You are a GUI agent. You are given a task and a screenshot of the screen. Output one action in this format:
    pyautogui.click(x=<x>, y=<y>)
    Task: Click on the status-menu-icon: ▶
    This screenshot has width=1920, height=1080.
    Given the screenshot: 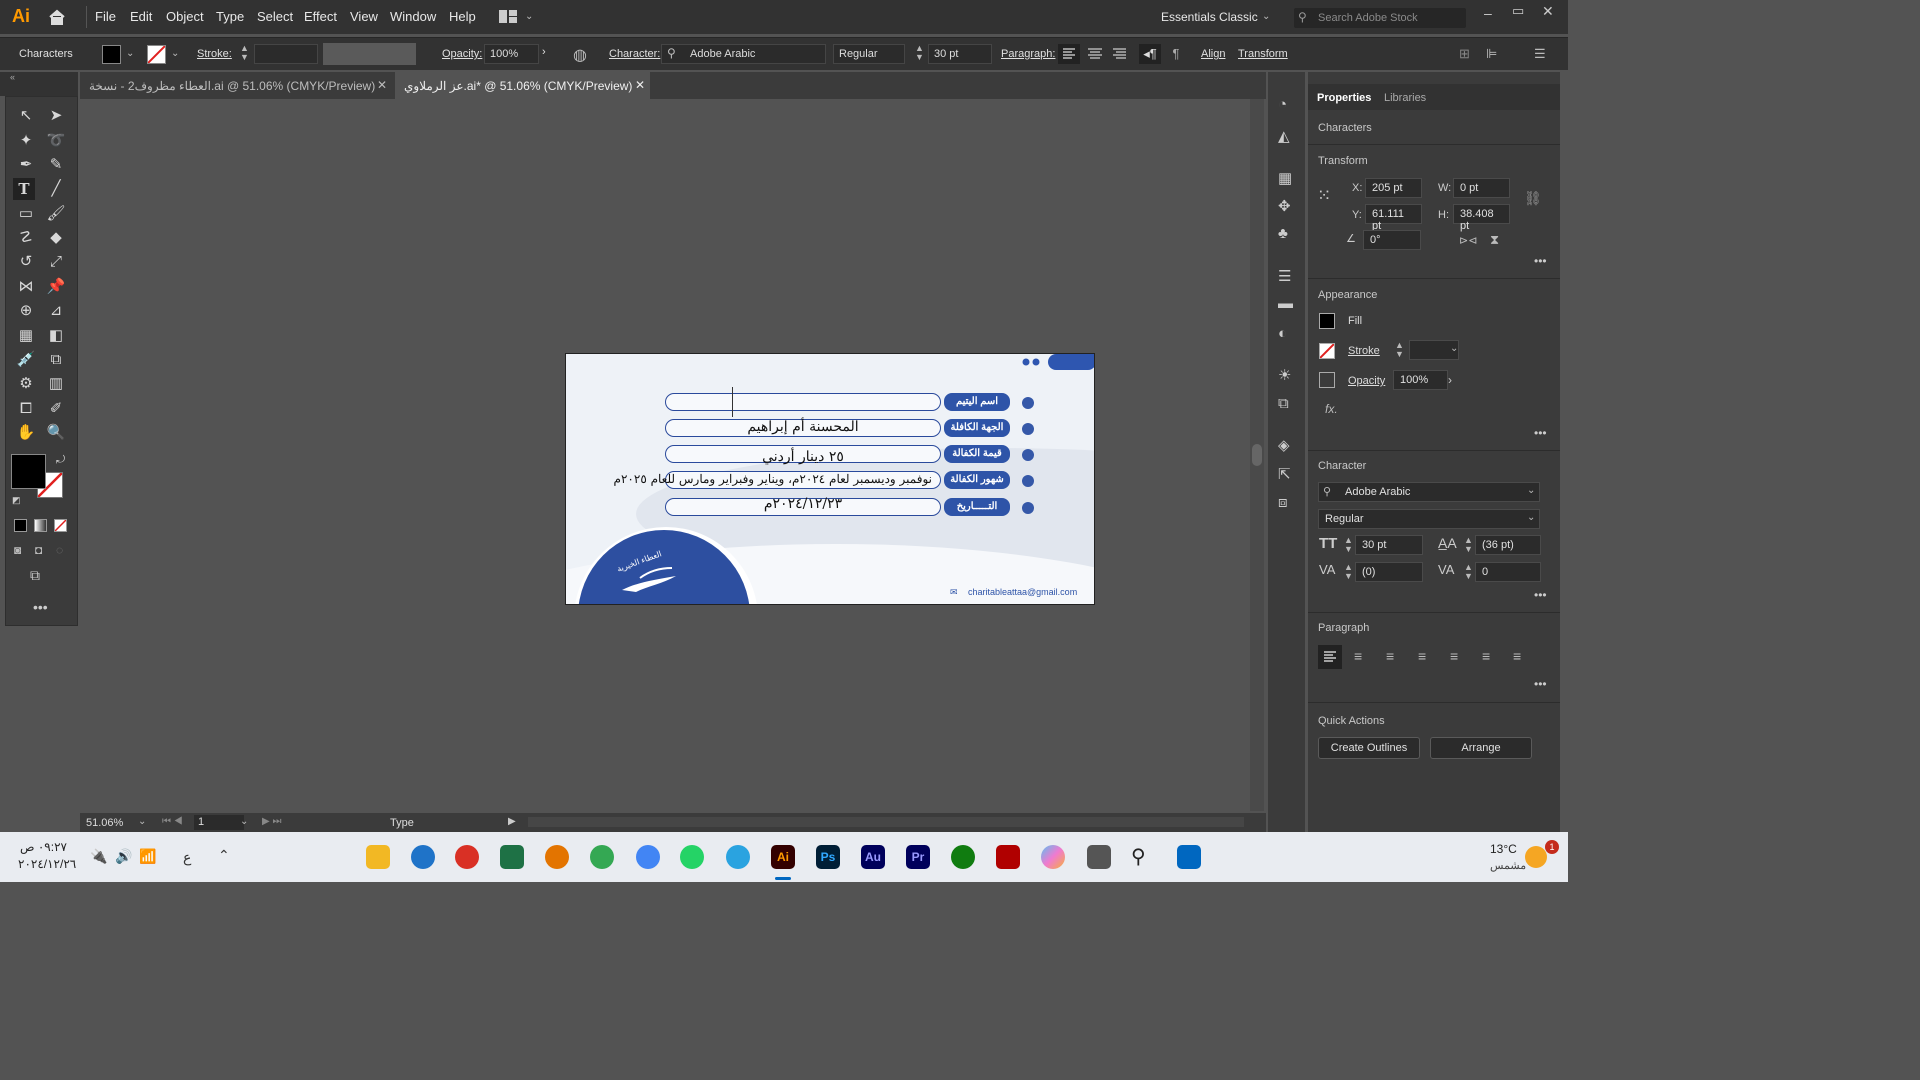 What is the action you would take?
    pyautogui.click(x=512, y=821)
    